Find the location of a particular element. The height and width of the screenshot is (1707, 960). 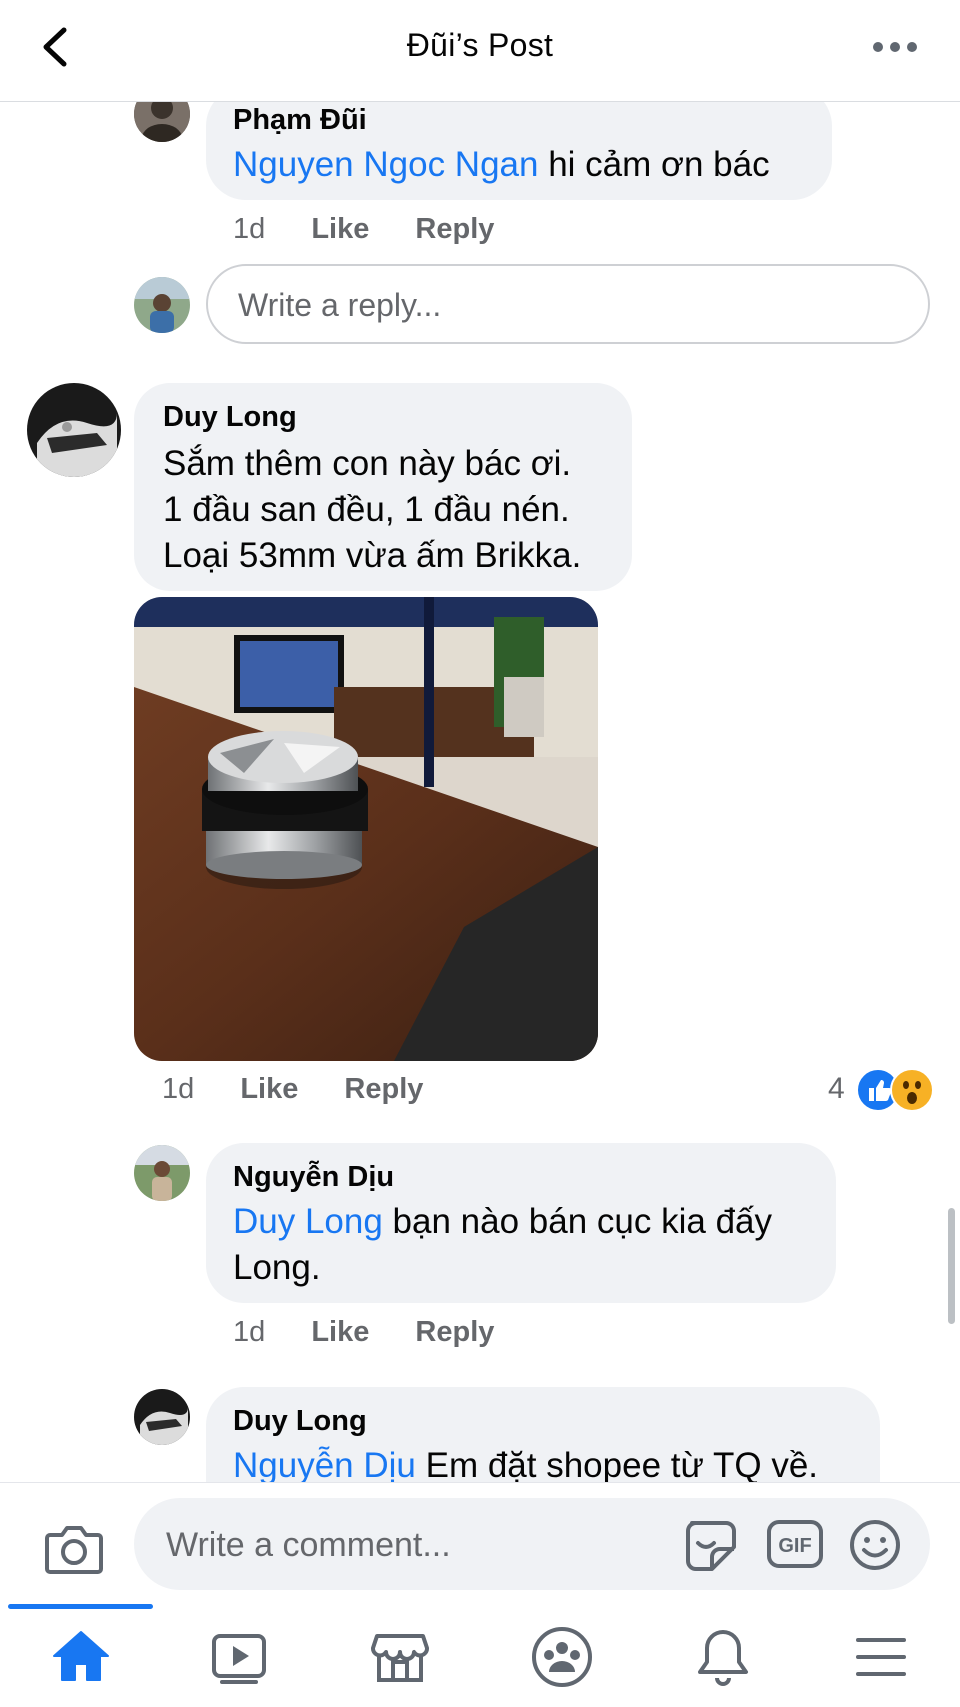

mention-link: Duy Long is located at coordinates (308, 1221).